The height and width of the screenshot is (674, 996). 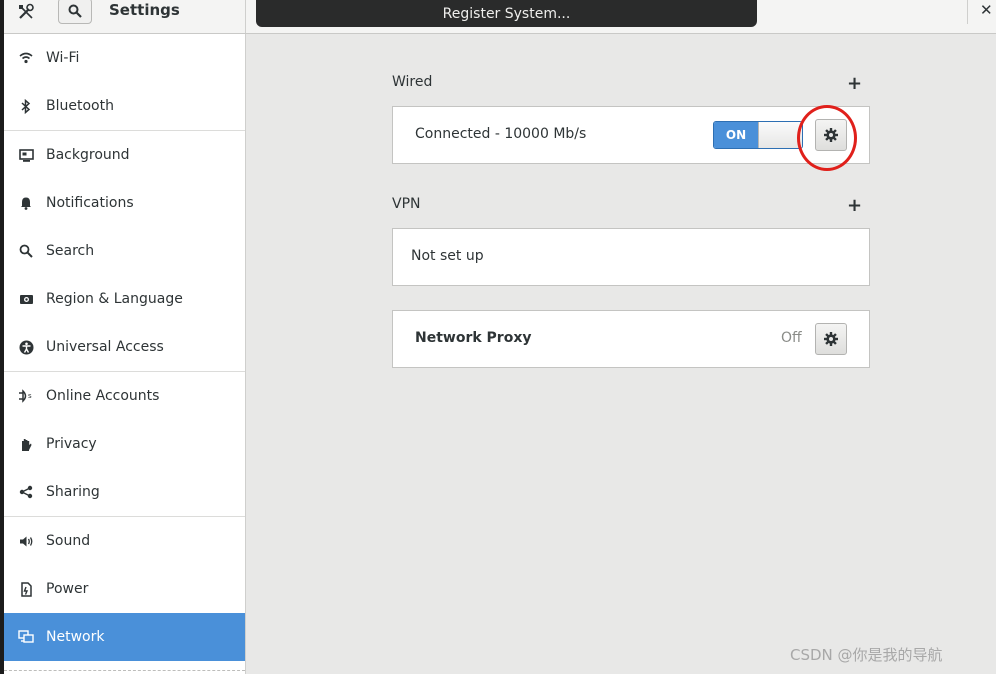 What do you see at coordinates (114, 299) in the screenshot?
I see `sidebar-item-label: Region & Language` at bounding box center [114, 299].